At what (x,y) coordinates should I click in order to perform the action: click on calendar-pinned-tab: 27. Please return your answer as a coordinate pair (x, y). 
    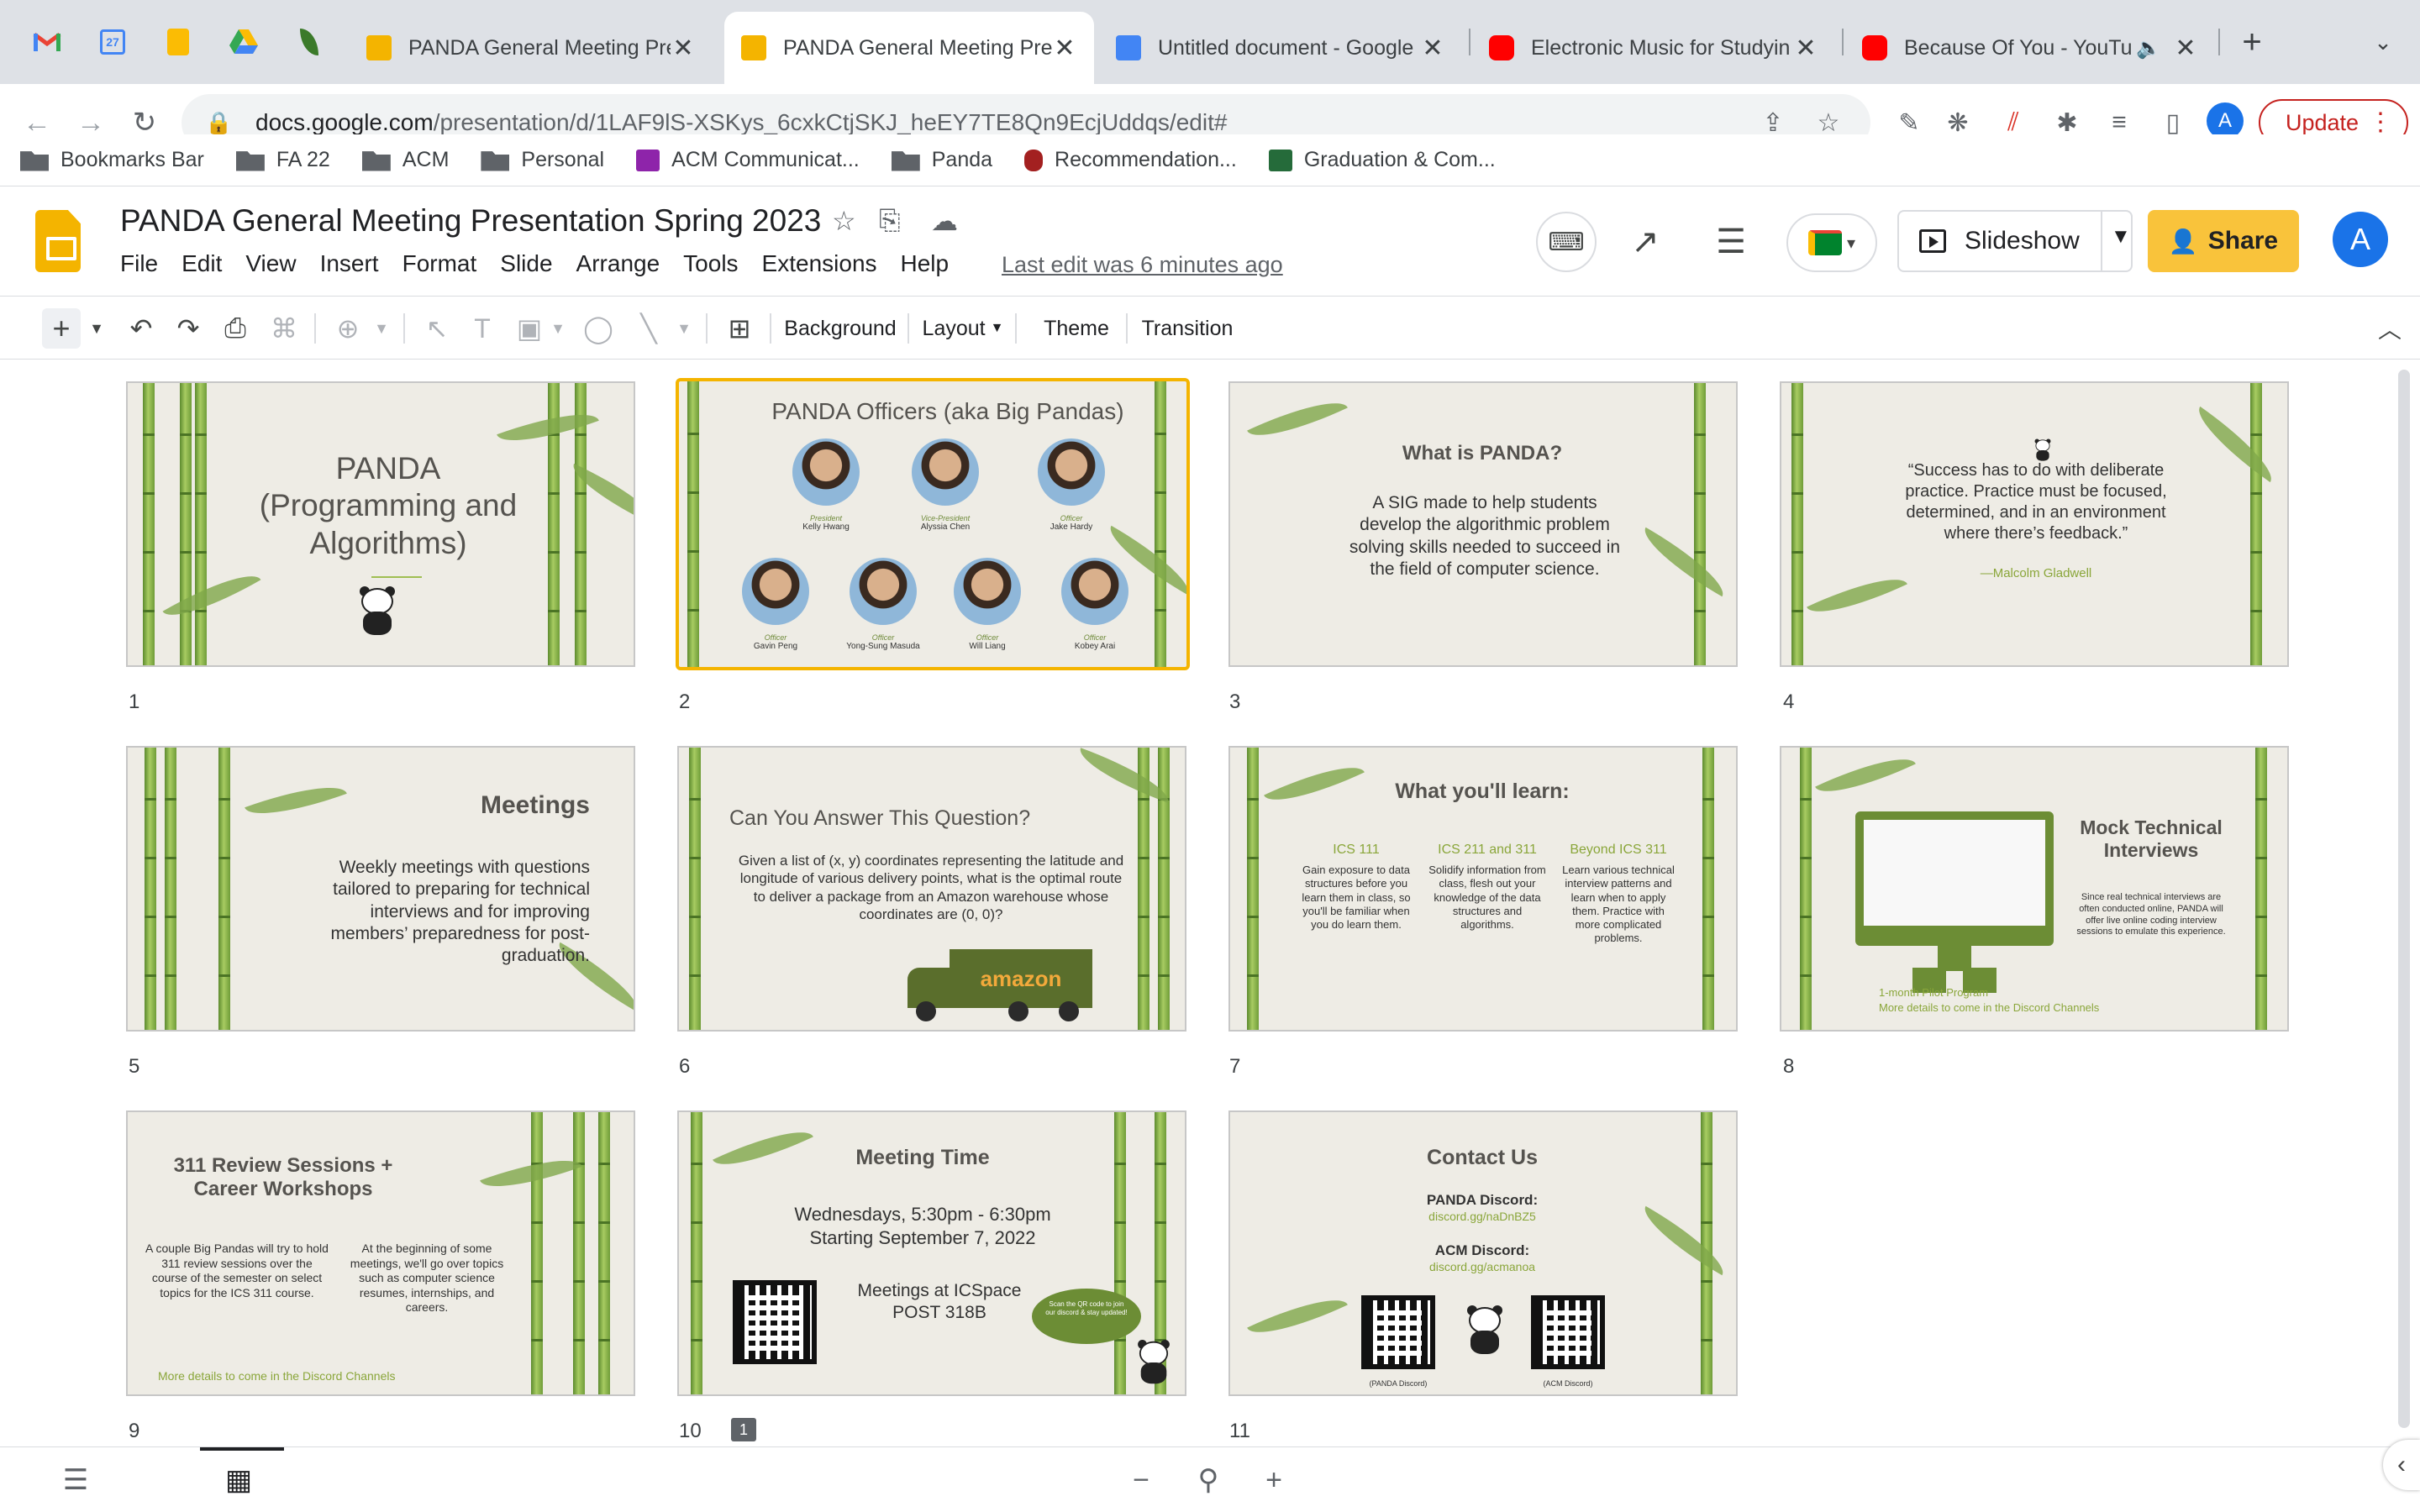
    Looking at the image, I should click on (113, 42).